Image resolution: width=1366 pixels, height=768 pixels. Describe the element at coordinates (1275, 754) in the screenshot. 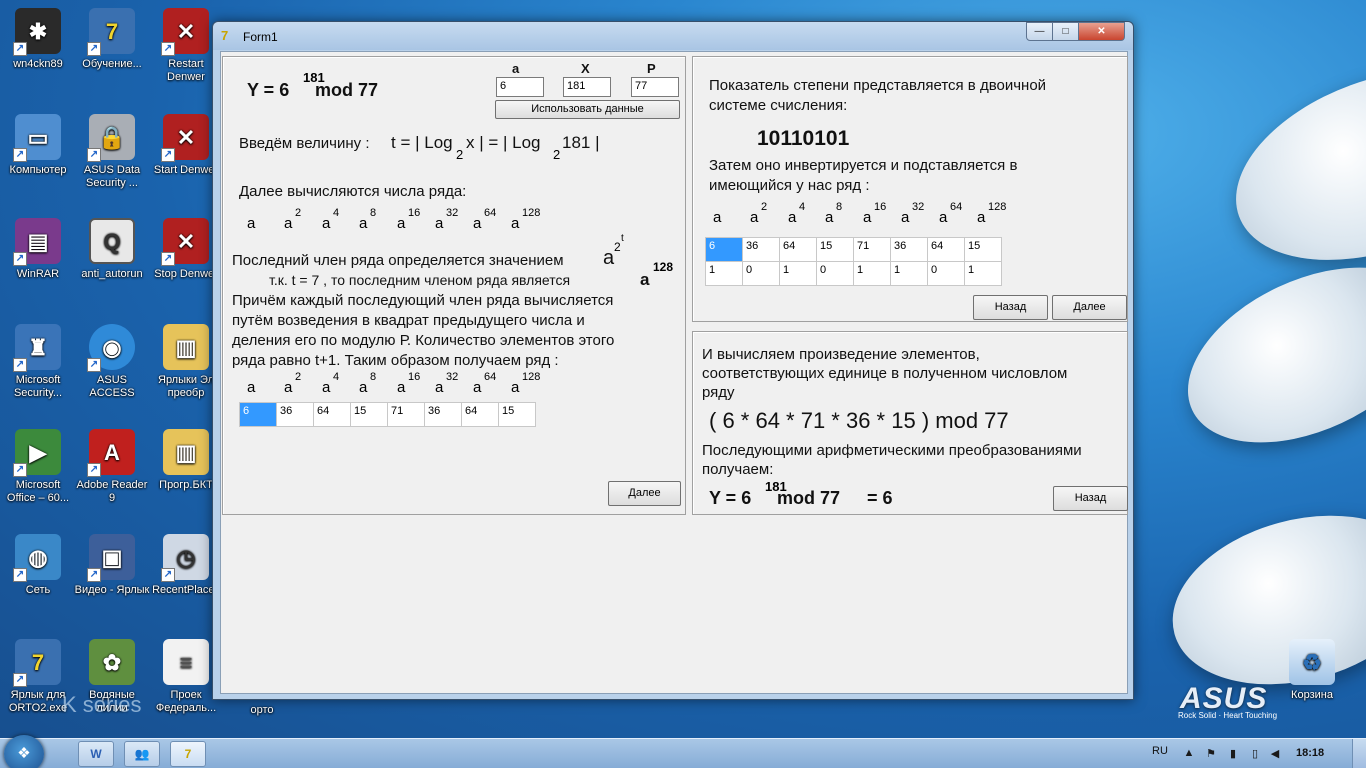

I see `volume-icon: ◀` at that location.